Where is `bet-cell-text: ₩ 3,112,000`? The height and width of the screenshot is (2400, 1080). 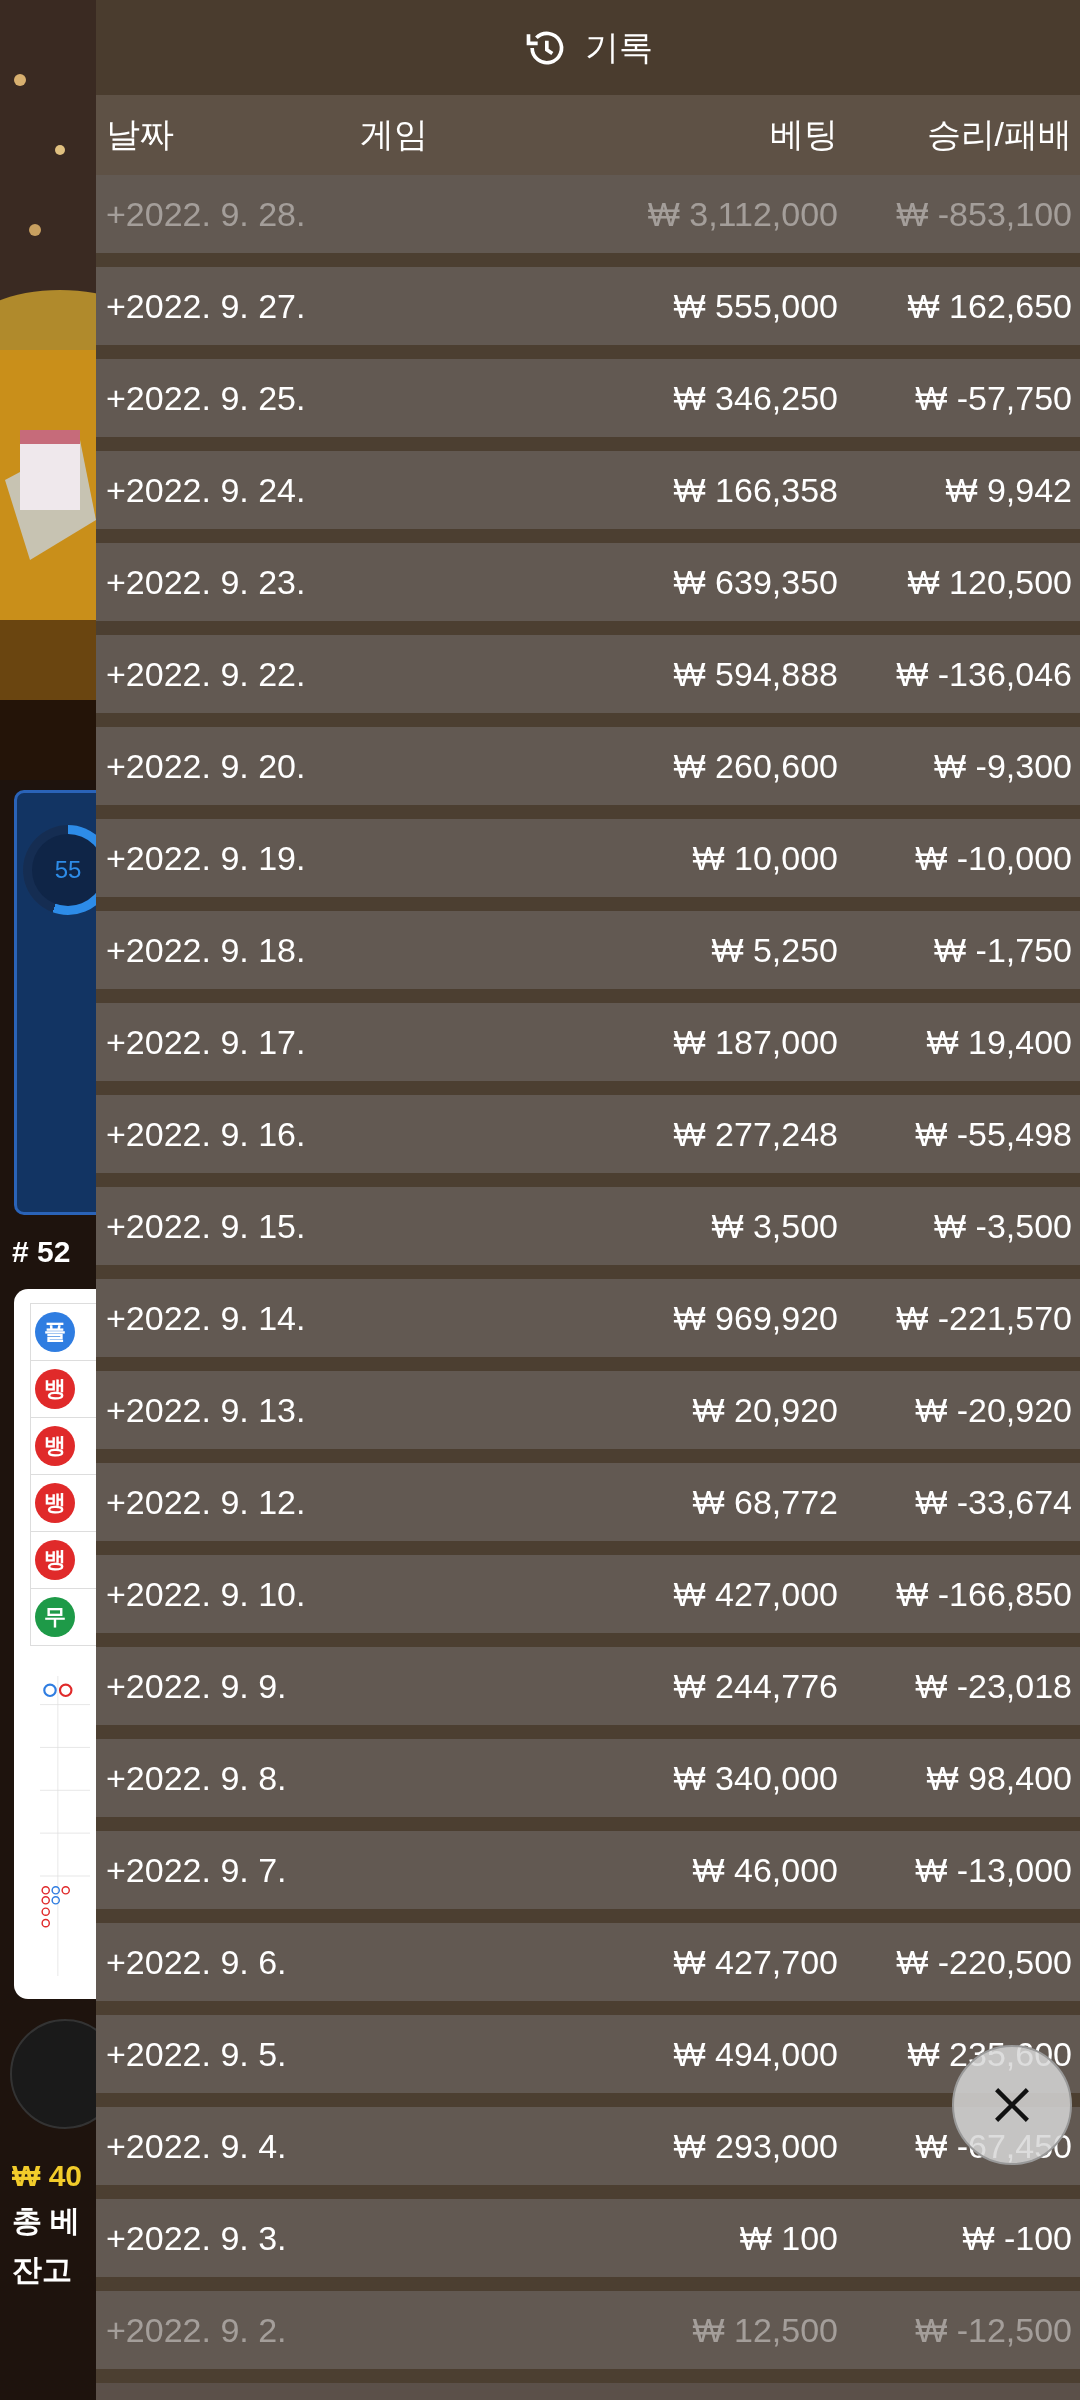
bet-cell-text: ₩ 3,112,000 is located at coordinates (742, 214).